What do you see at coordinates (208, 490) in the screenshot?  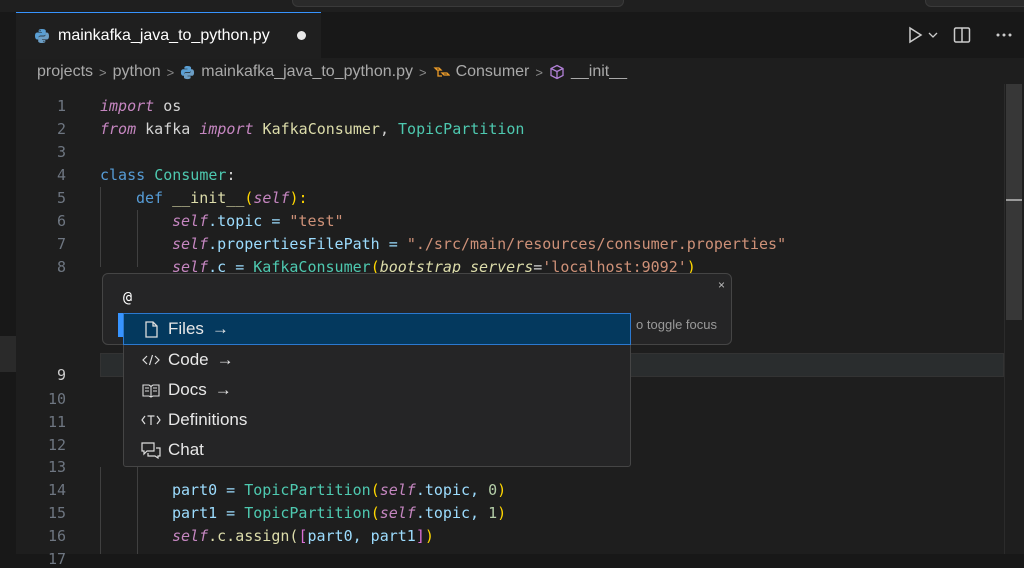 I see `code-token: part0 =` at bounding box center [208, 490].